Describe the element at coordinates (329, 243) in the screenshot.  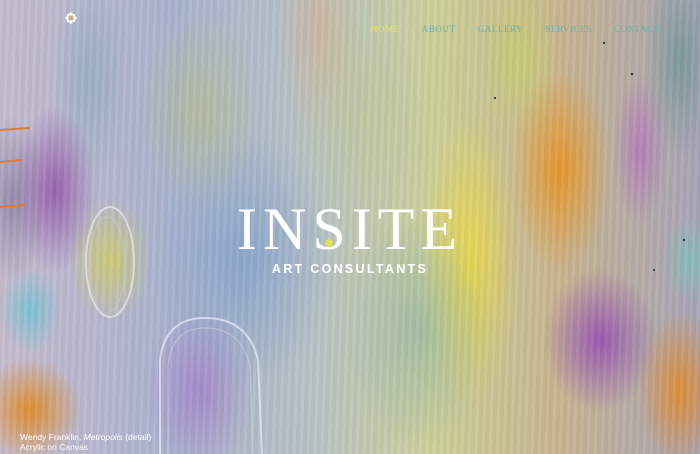
I see `logo-dot` at that location.